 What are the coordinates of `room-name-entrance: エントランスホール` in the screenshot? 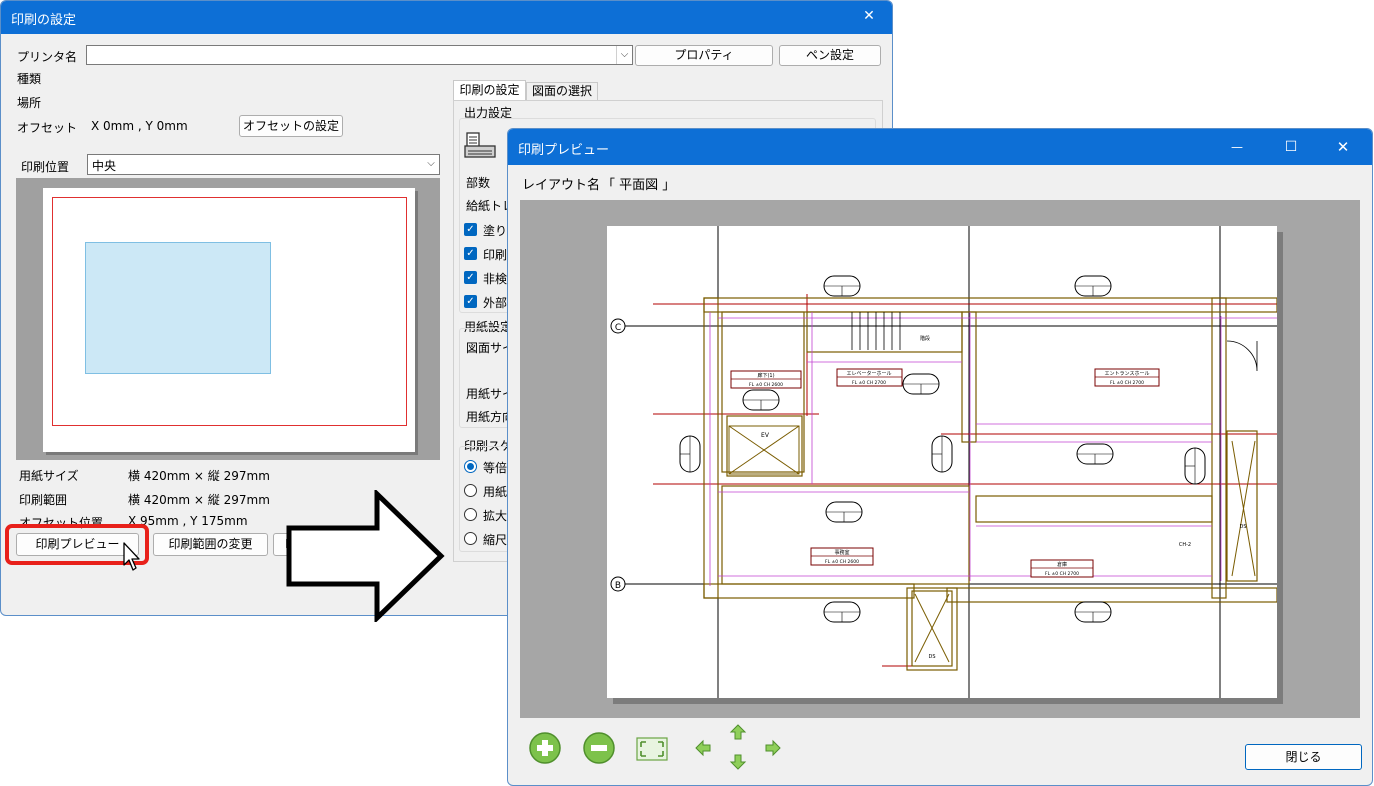 It's located at (1127, 374).